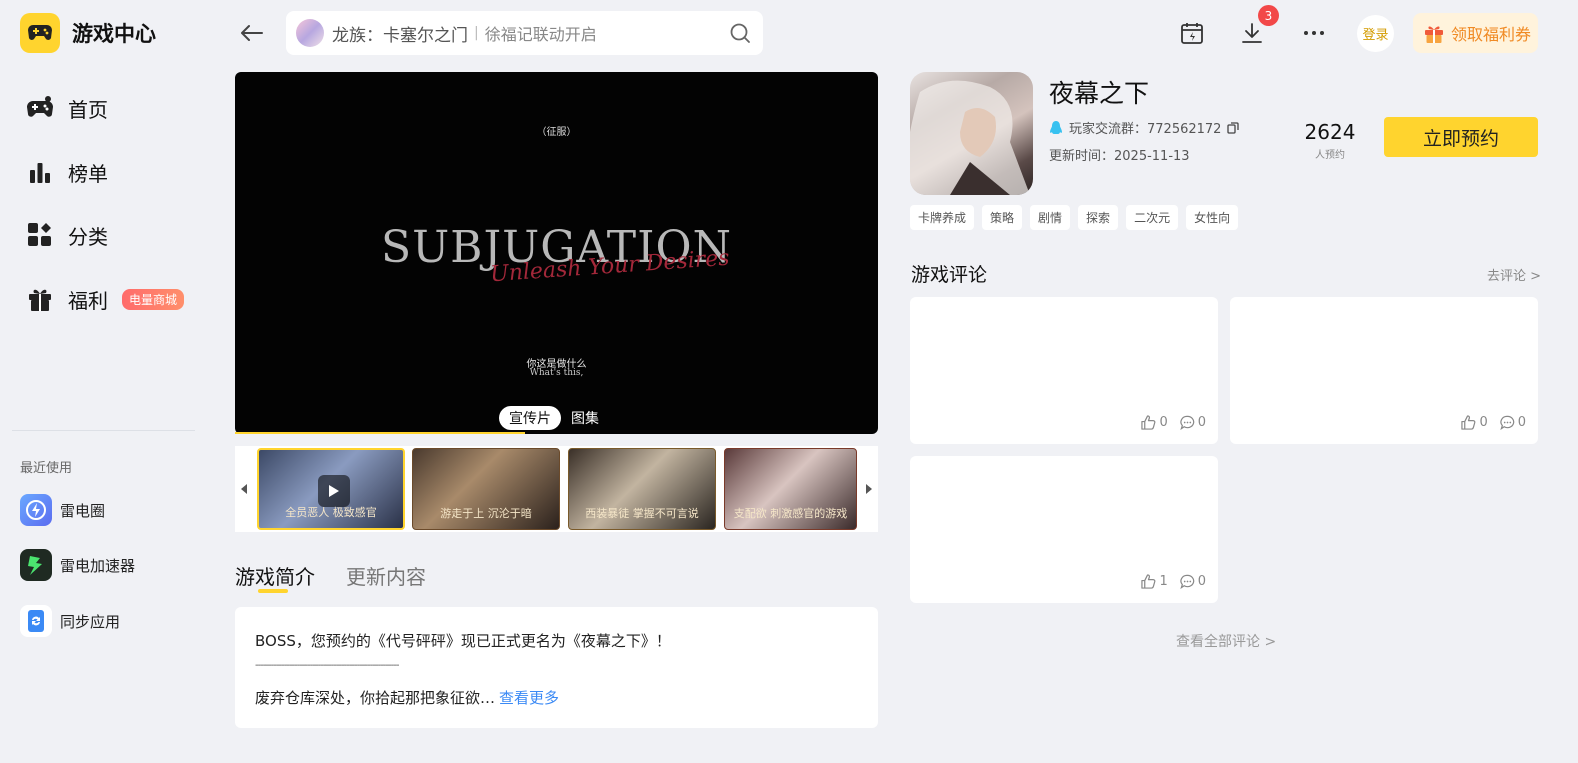 The height and width of the screenshot is (763, 1578). Describe the element at coordinates (36, 621) in the screenshot. I see `sync-app-icon` at that location.